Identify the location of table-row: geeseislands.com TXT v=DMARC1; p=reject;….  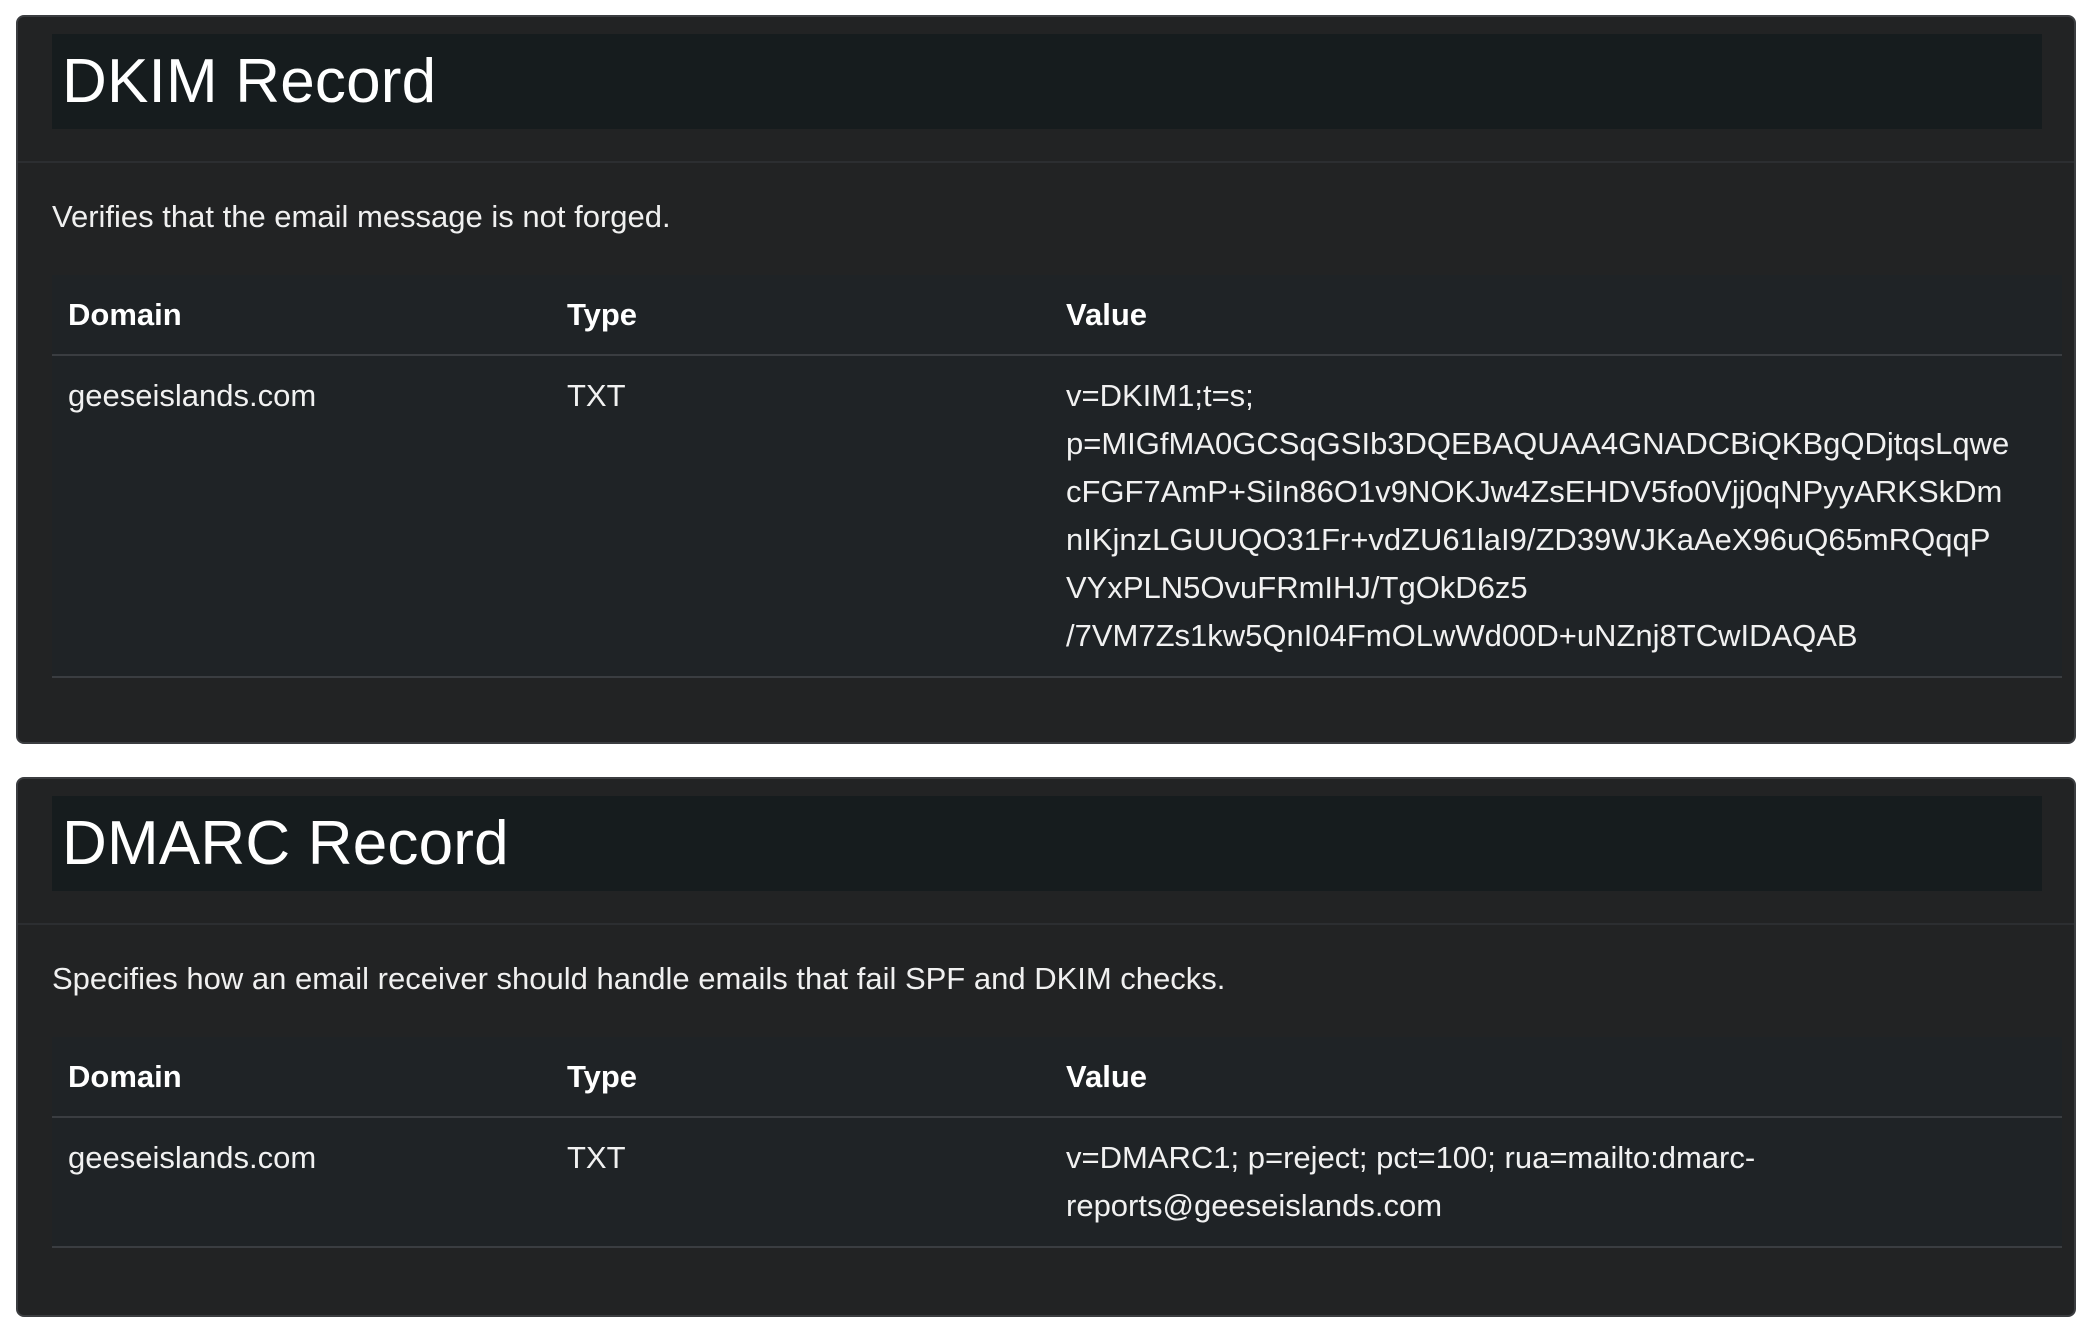
(1057, 1182).